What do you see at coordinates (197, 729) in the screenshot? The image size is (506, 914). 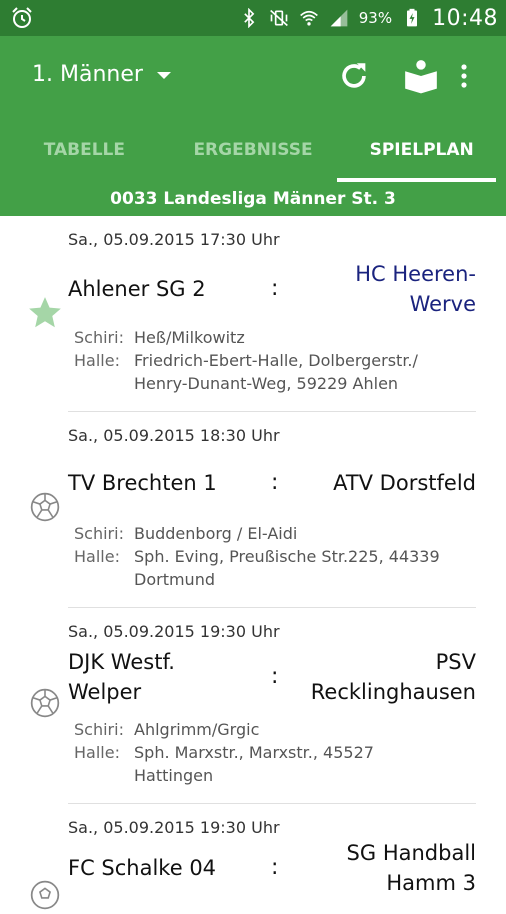 I see `referee-value: Ahlgrimm/Grgic` at bounding box center [197, 729].